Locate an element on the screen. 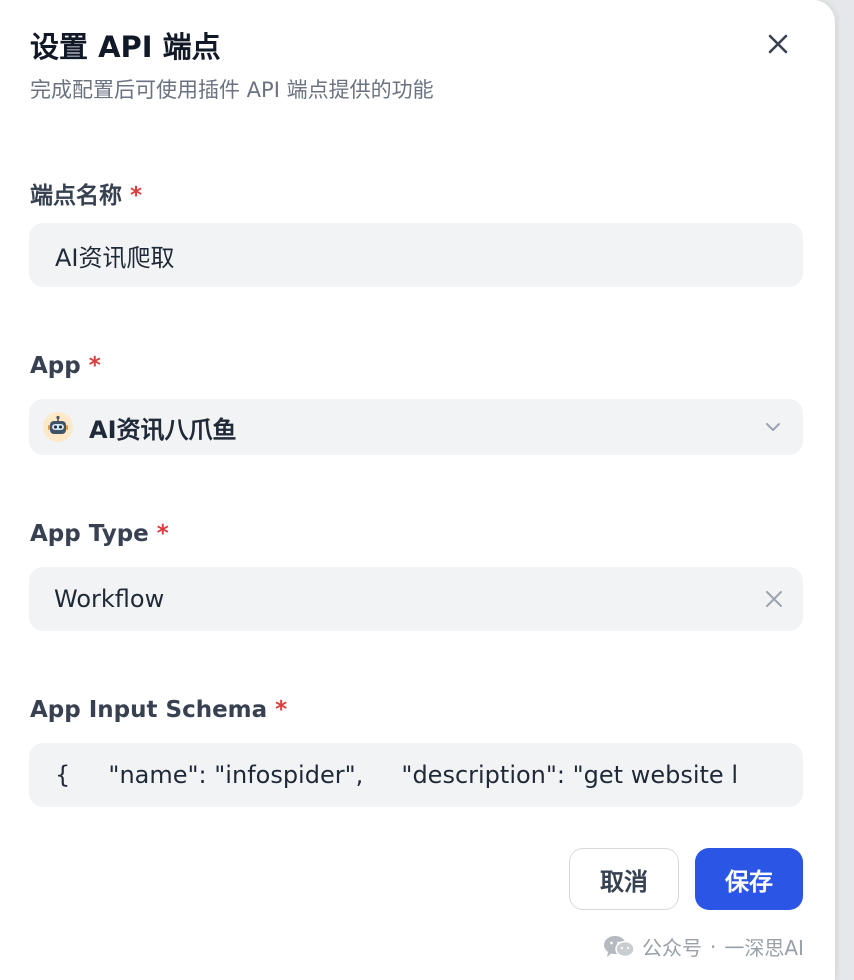  chevron-down-icon is located at coordinates (773, 427).